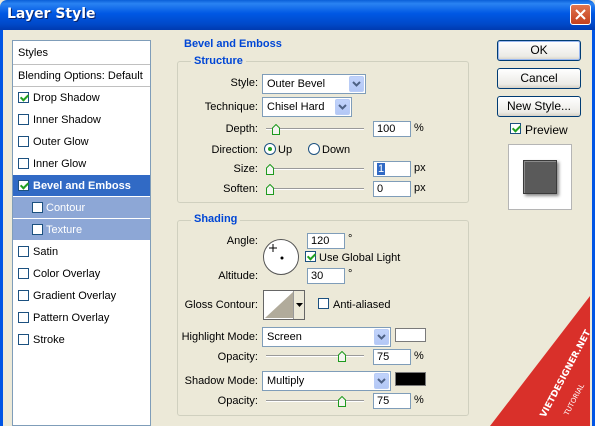 The height and width of the screenshot is (426, 595). I want to click on style-item: Bevel and Emboss, so click(81, 186).